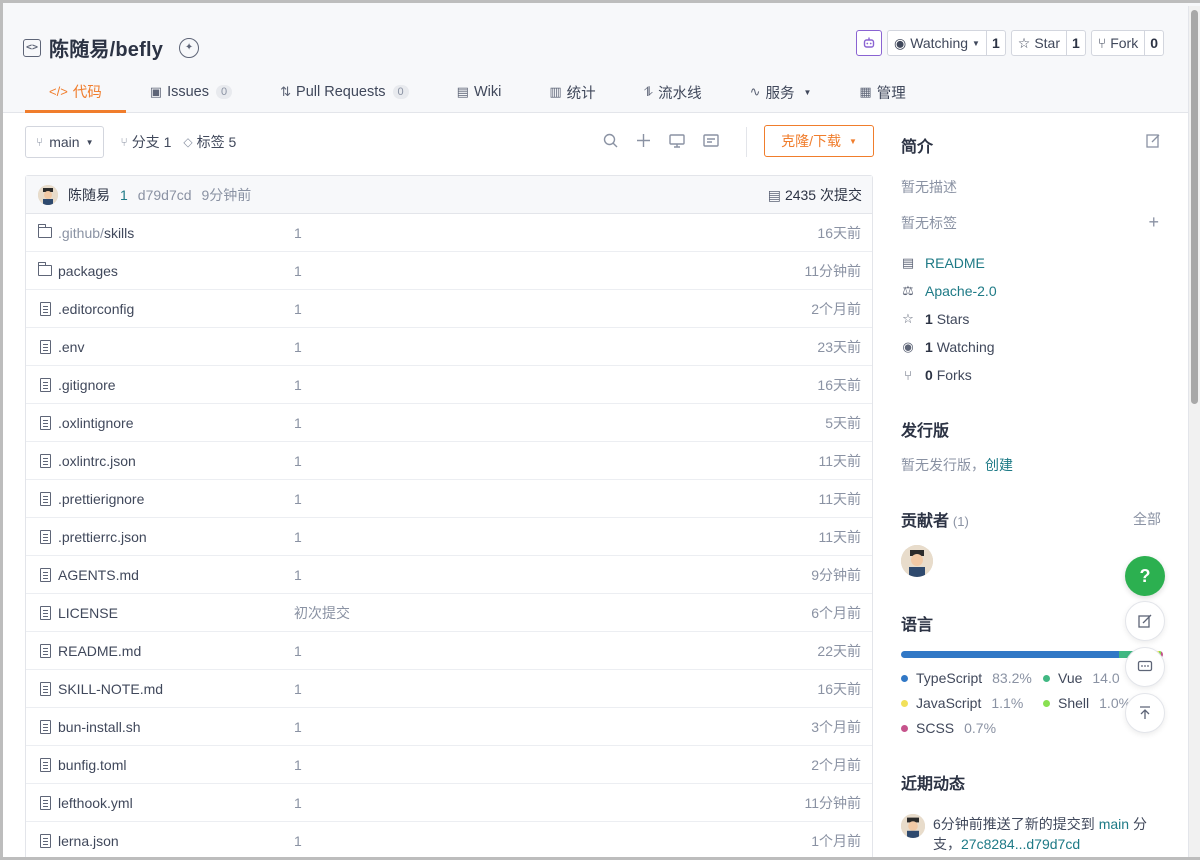 This screenshot has width=1200, height=860. What do you see at coordinates (449, 347) in the screenshot?
I see `file-row: .env 1 23天前` at bounding box center [449, 347].